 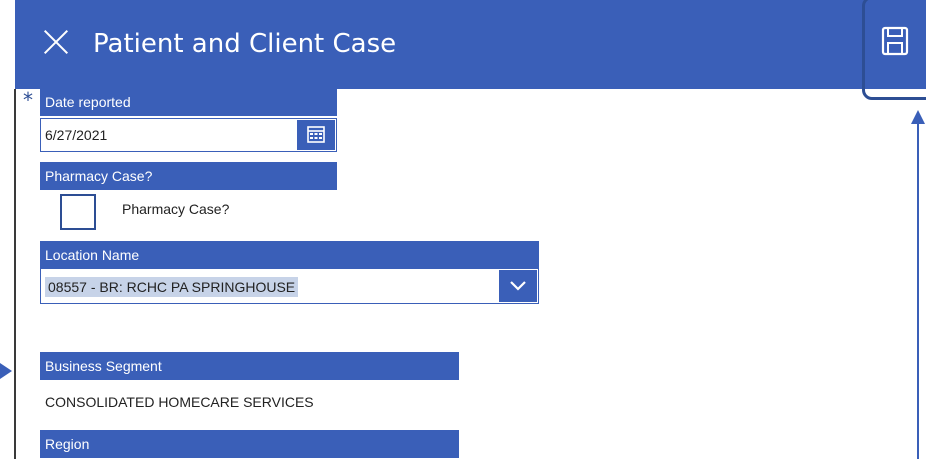 What do you see at coordinates (249, 444) in the screenshot?
I see `region-label: Region` at bounding box center [249, 444].